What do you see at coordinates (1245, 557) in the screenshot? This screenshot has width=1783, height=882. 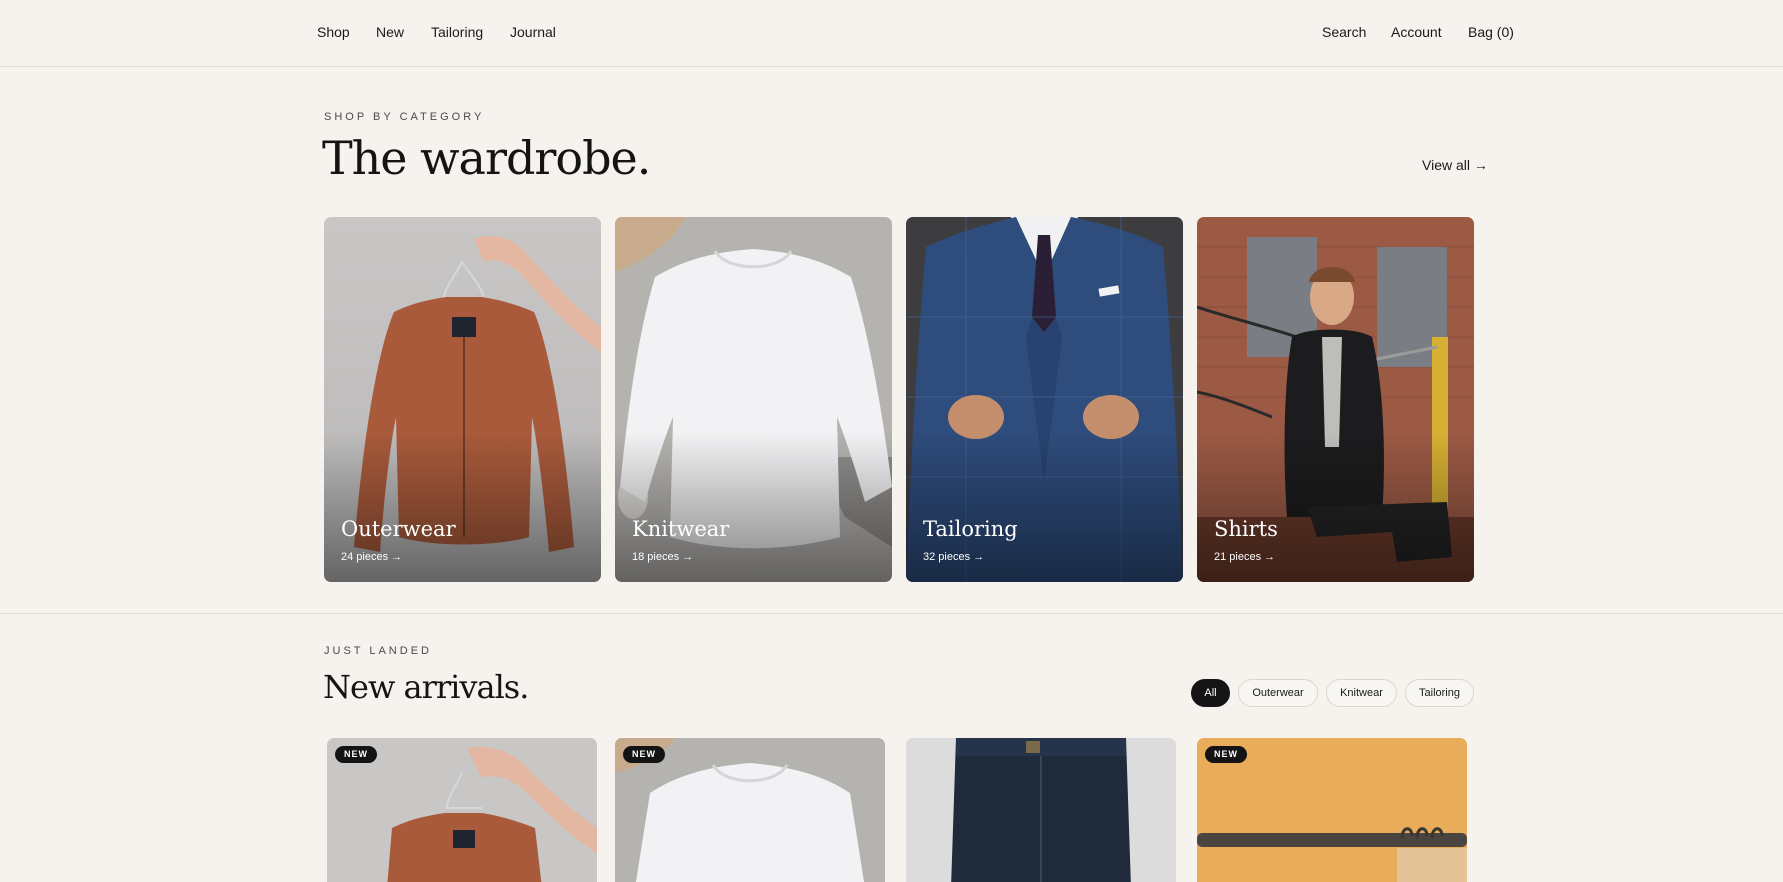 I see `category-count: 21 pieces →` at bounding box center [1245, 557].